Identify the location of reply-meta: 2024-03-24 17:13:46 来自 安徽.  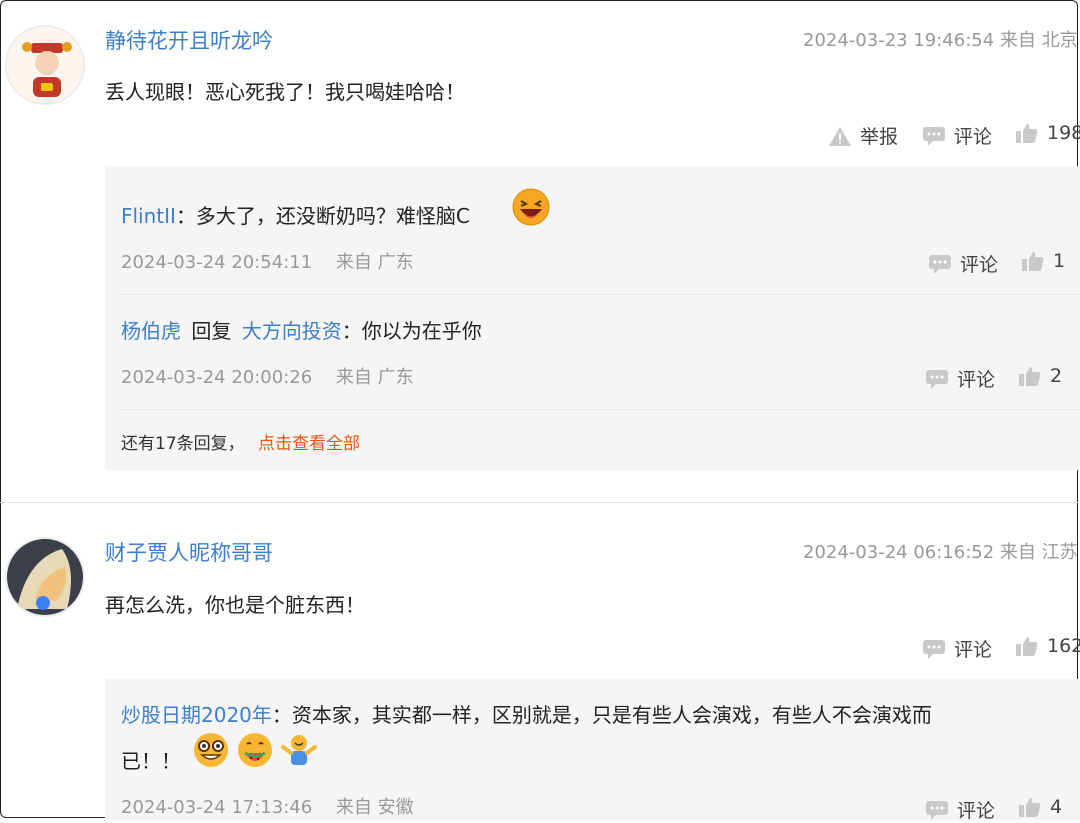
(267, 806).